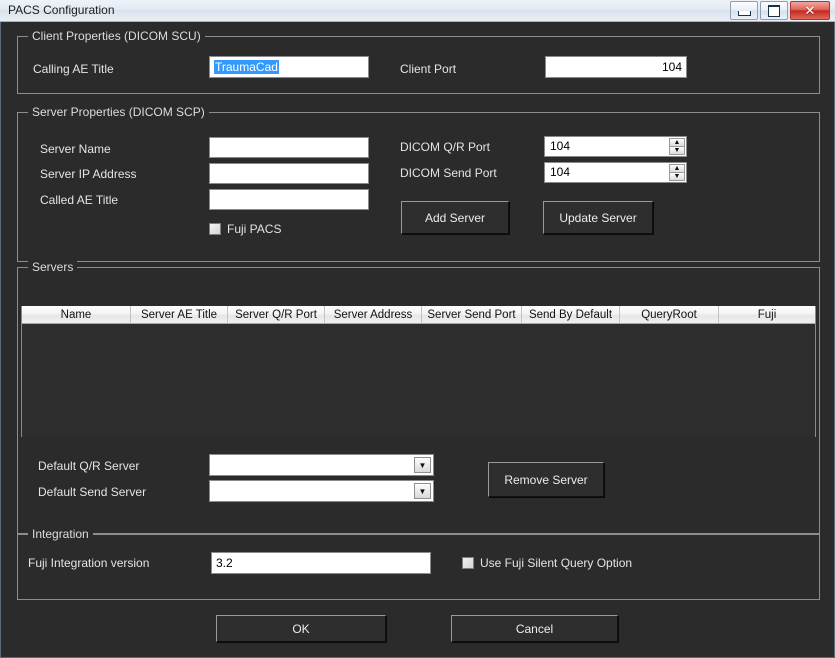  What do you see at coordinates (321, 465) in the screenshot?
I see `default-qr-server-select: ▼` at bounding box center [321, 465].